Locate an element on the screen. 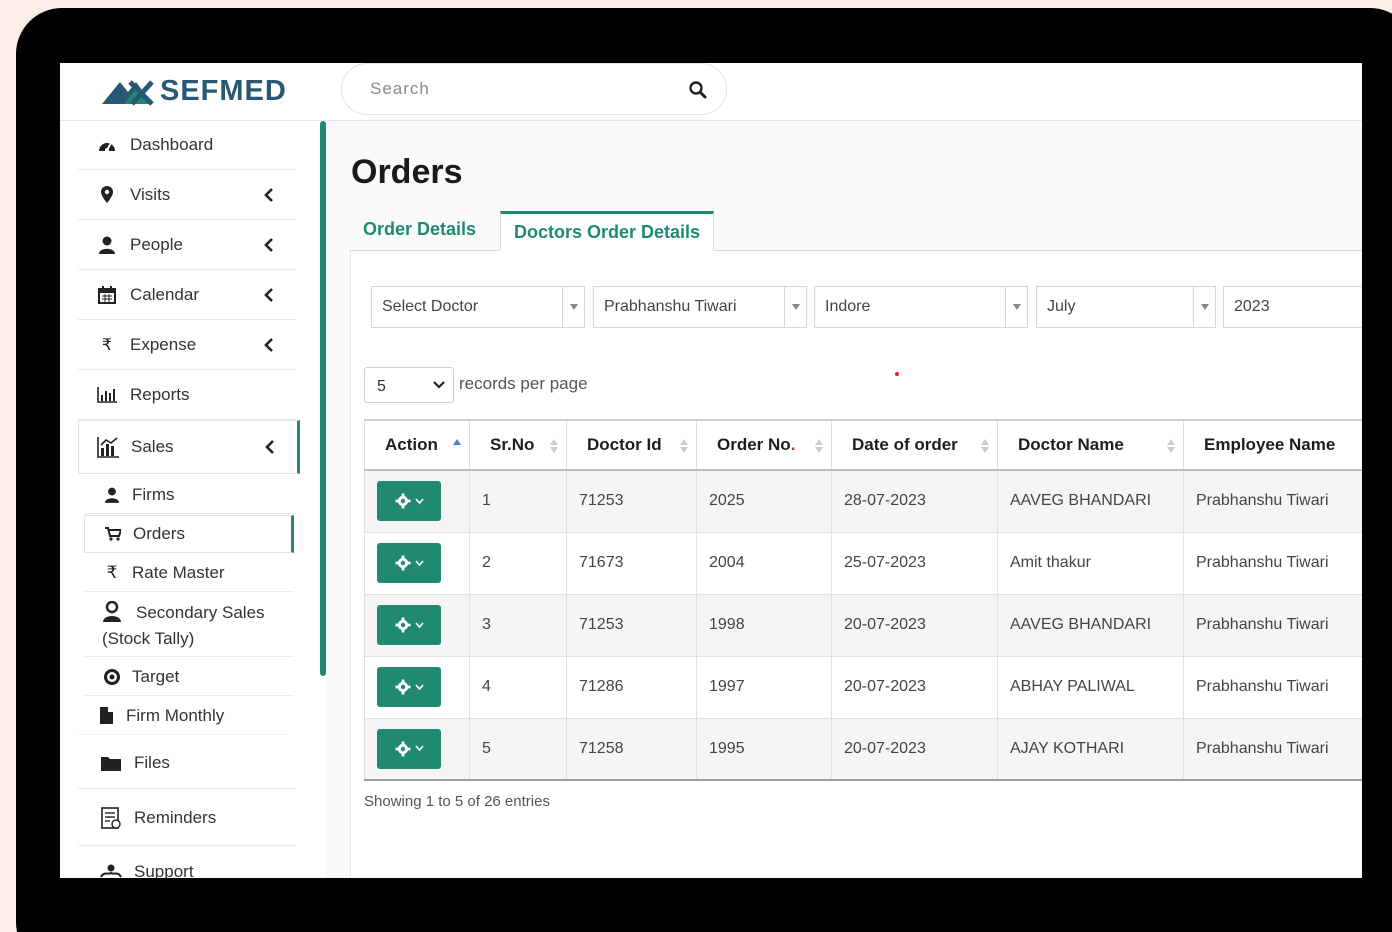  sidebar-subitem-label: Target is located at coordinates (156, 676).